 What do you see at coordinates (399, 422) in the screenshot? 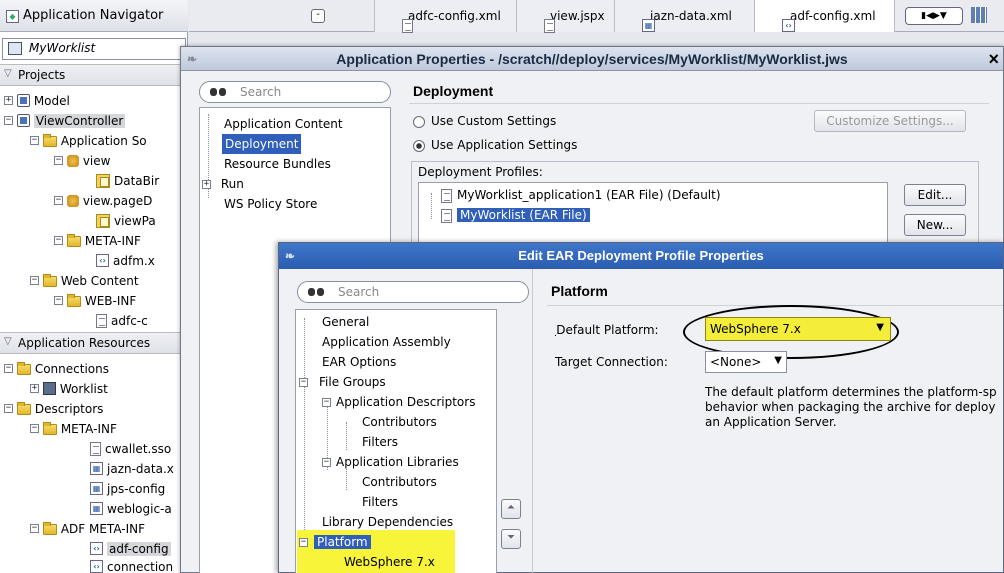
I see `nav-contributors-1: Contributors` at bounding box center [399, 422].